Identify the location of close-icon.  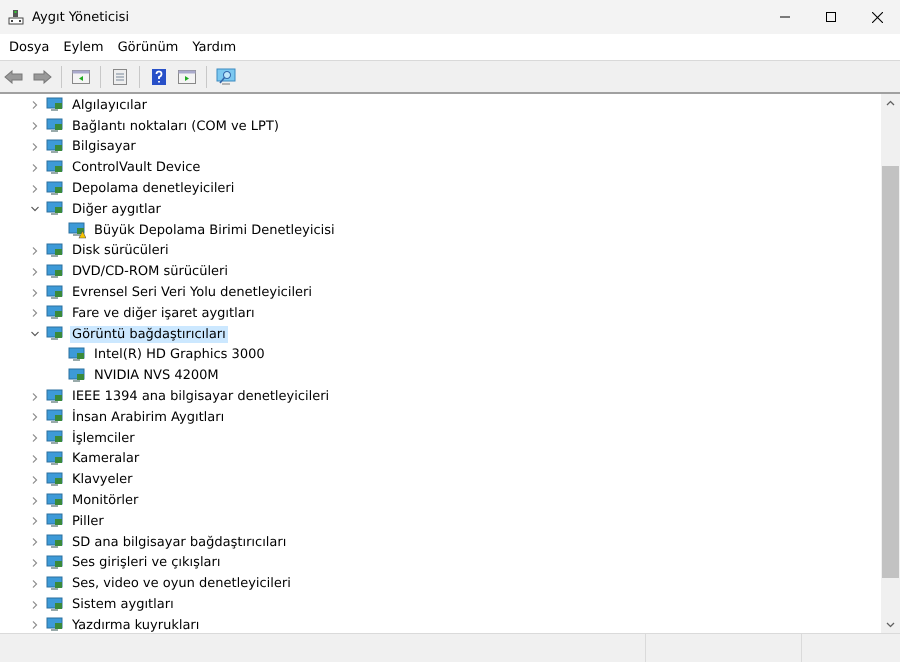
(877, 17).